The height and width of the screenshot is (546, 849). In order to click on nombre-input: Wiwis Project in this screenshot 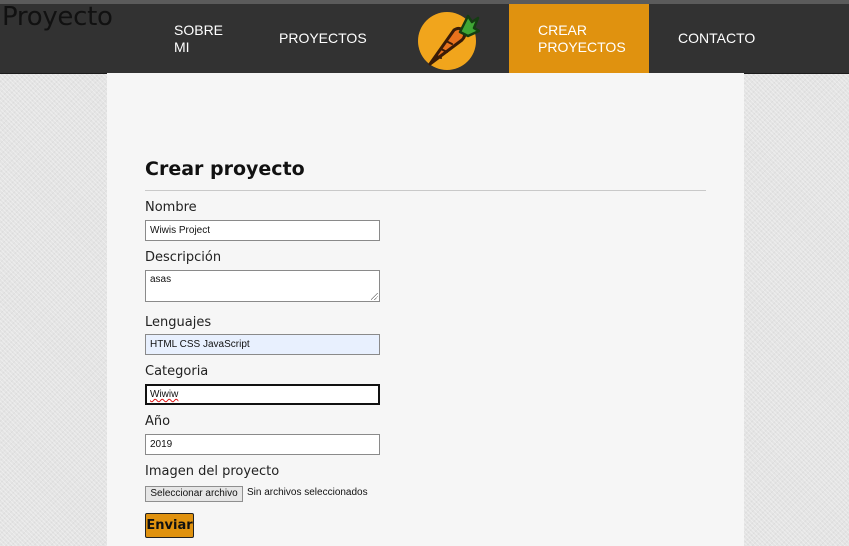, I will do `click(262, 230)`.